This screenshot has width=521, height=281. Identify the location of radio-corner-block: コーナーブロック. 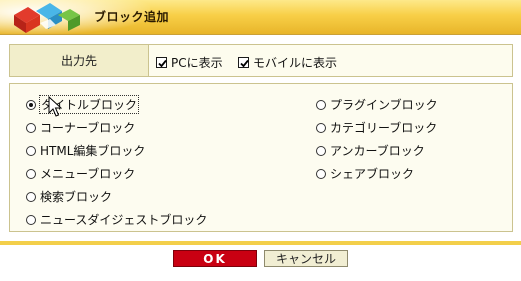
(80, 127).